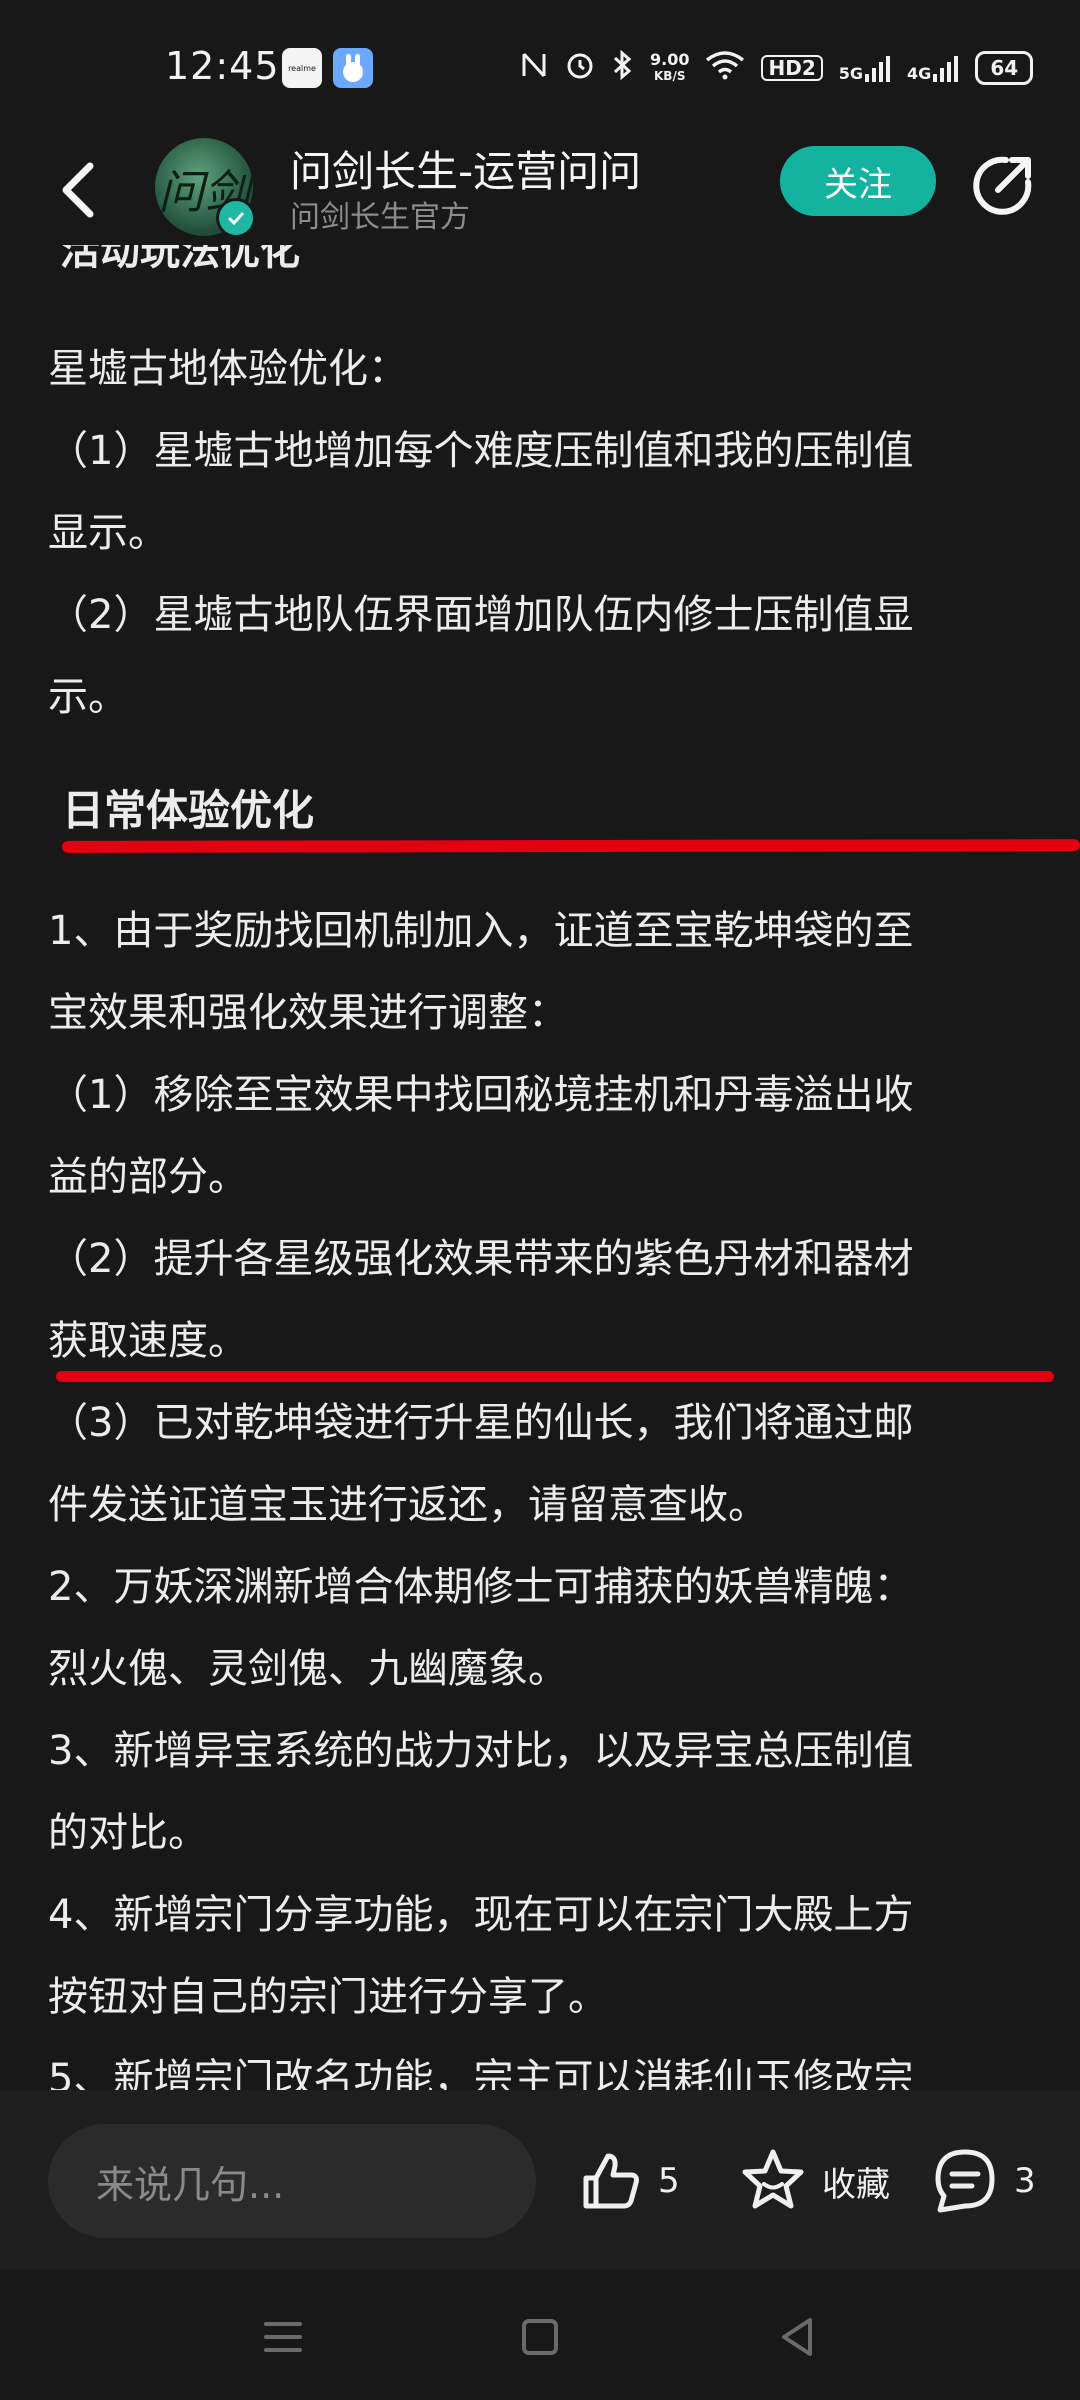  Describe the element at coordinates (80, 189) in the screenshot. I see `back-arrow-icon` at that location.